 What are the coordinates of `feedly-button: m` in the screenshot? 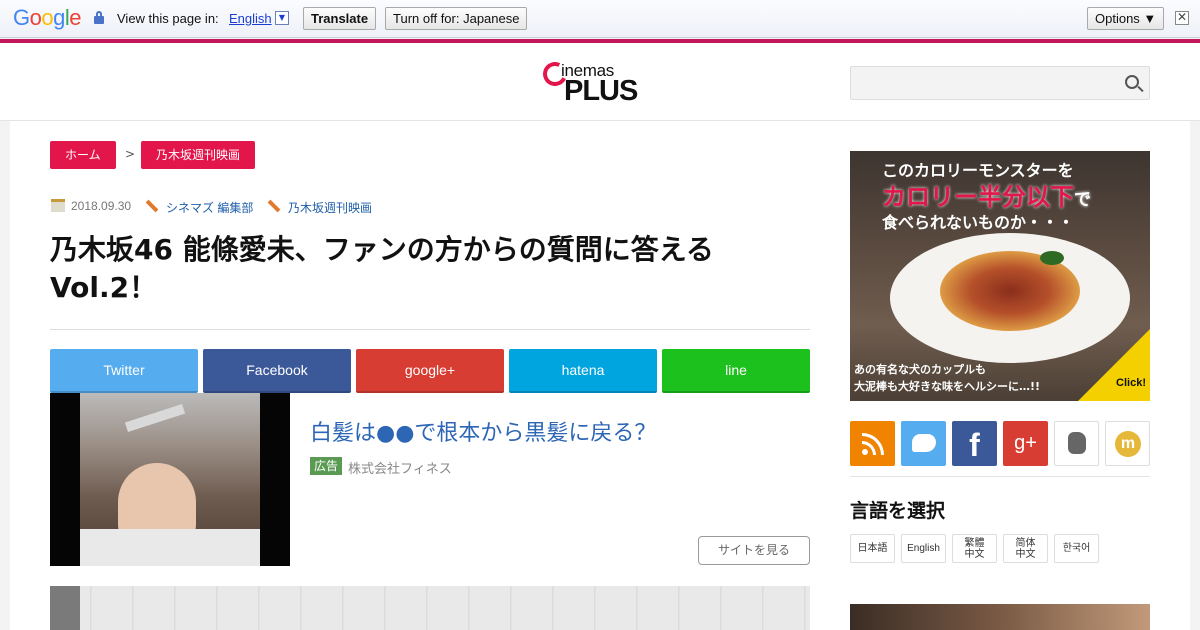 It's located at (1127, 443).